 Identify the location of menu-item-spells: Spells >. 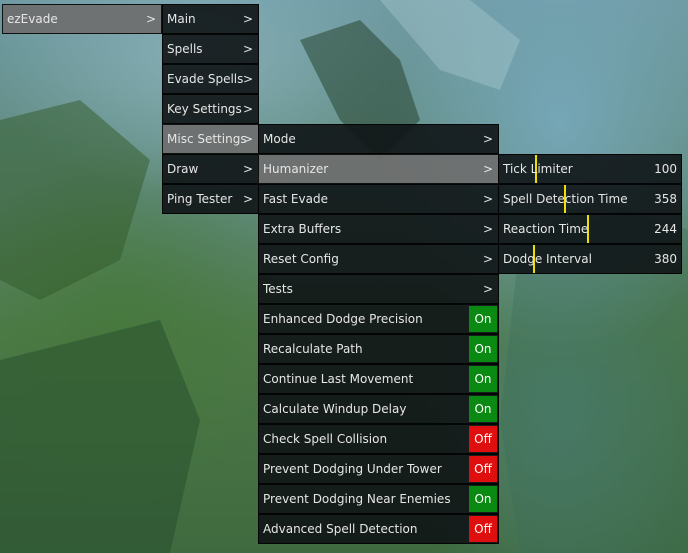
(210, 49).